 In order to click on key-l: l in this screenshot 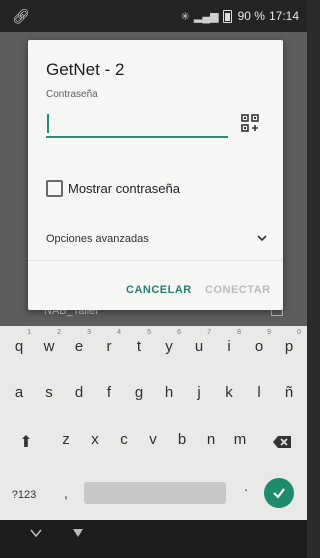, I will do `click(259, 393)`.